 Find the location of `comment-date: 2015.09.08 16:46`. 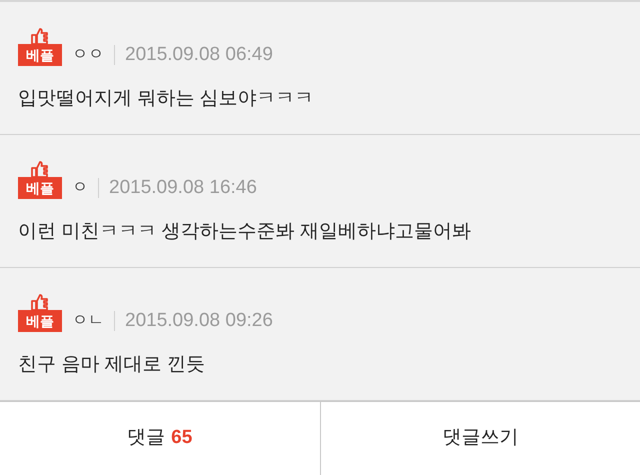

comment-date: 2015.09.08 16:46 is located at coordinates (183, 188).